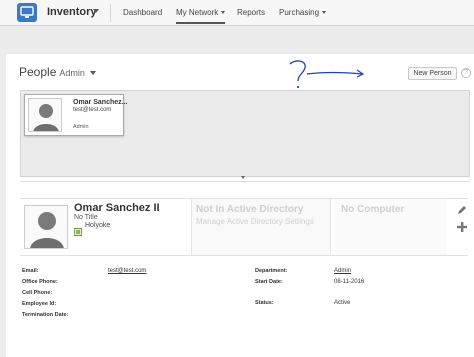 The height and width of the screenshot is (357, 474). Describe the element at coordinates (97, 225) in the screenshot. I see `person-location: Holyoke` at that location.